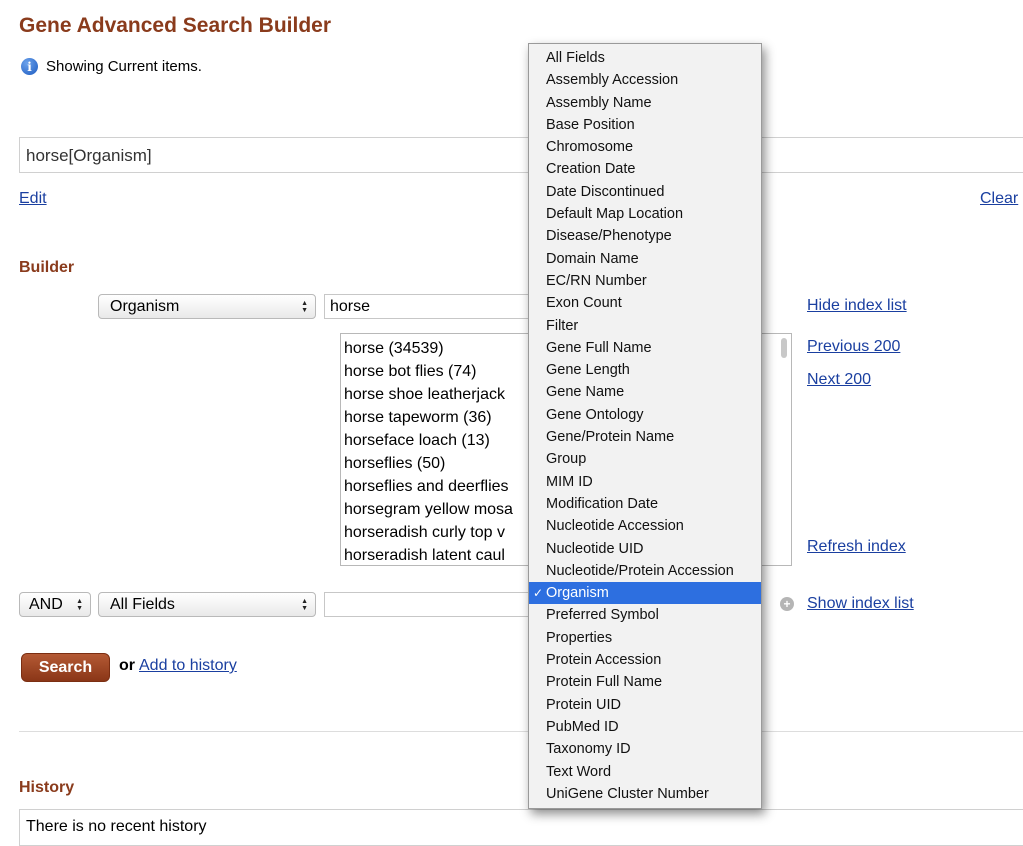 This screenshot has height=846, width=1023. What do you see at coordinates (124, 66) in the screenshot?
I see `info-text: Showing Current items.` at bounding box center [124, 66].